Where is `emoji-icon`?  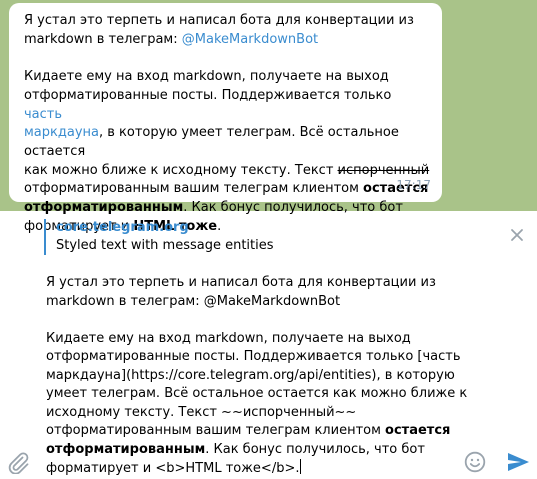
emoji-icon is located at coordinates (475, 462).